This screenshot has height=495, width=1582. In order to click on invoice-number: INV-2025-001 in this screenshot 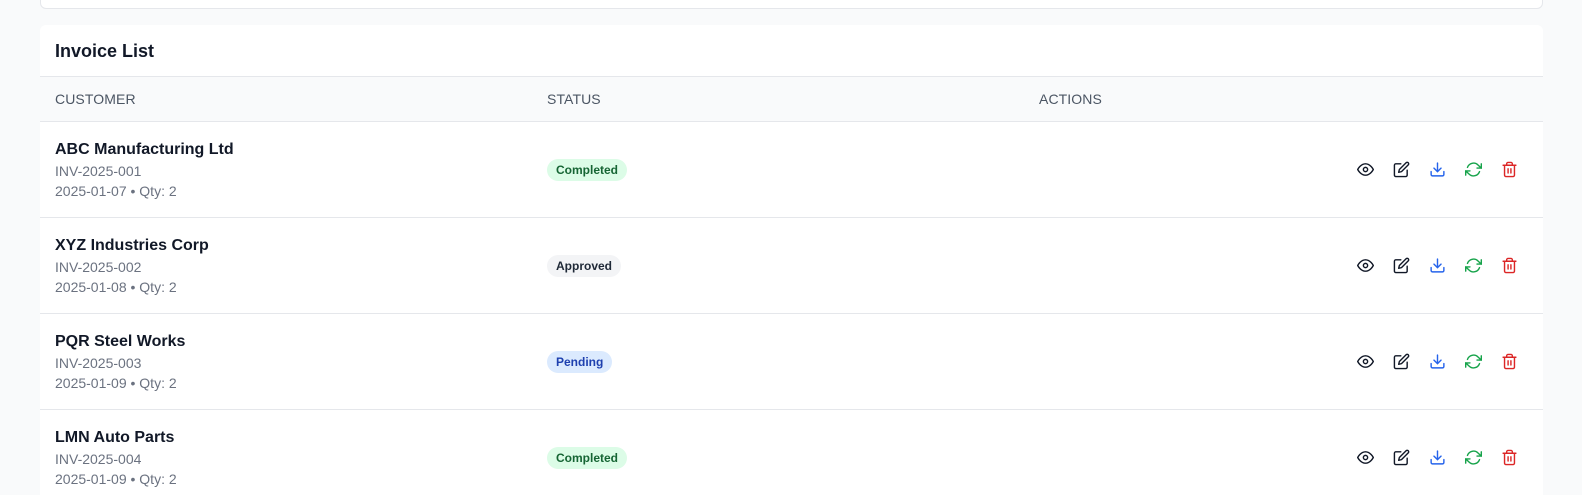, I will do `click(98, 170)`.